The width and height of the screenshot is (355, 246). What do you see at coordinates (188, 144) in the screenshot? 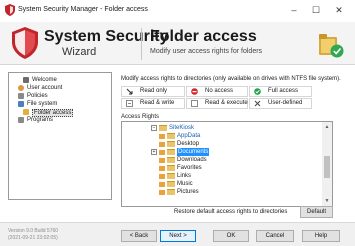
I see `tree-label: Desktop` at bounding box center [188, 144].